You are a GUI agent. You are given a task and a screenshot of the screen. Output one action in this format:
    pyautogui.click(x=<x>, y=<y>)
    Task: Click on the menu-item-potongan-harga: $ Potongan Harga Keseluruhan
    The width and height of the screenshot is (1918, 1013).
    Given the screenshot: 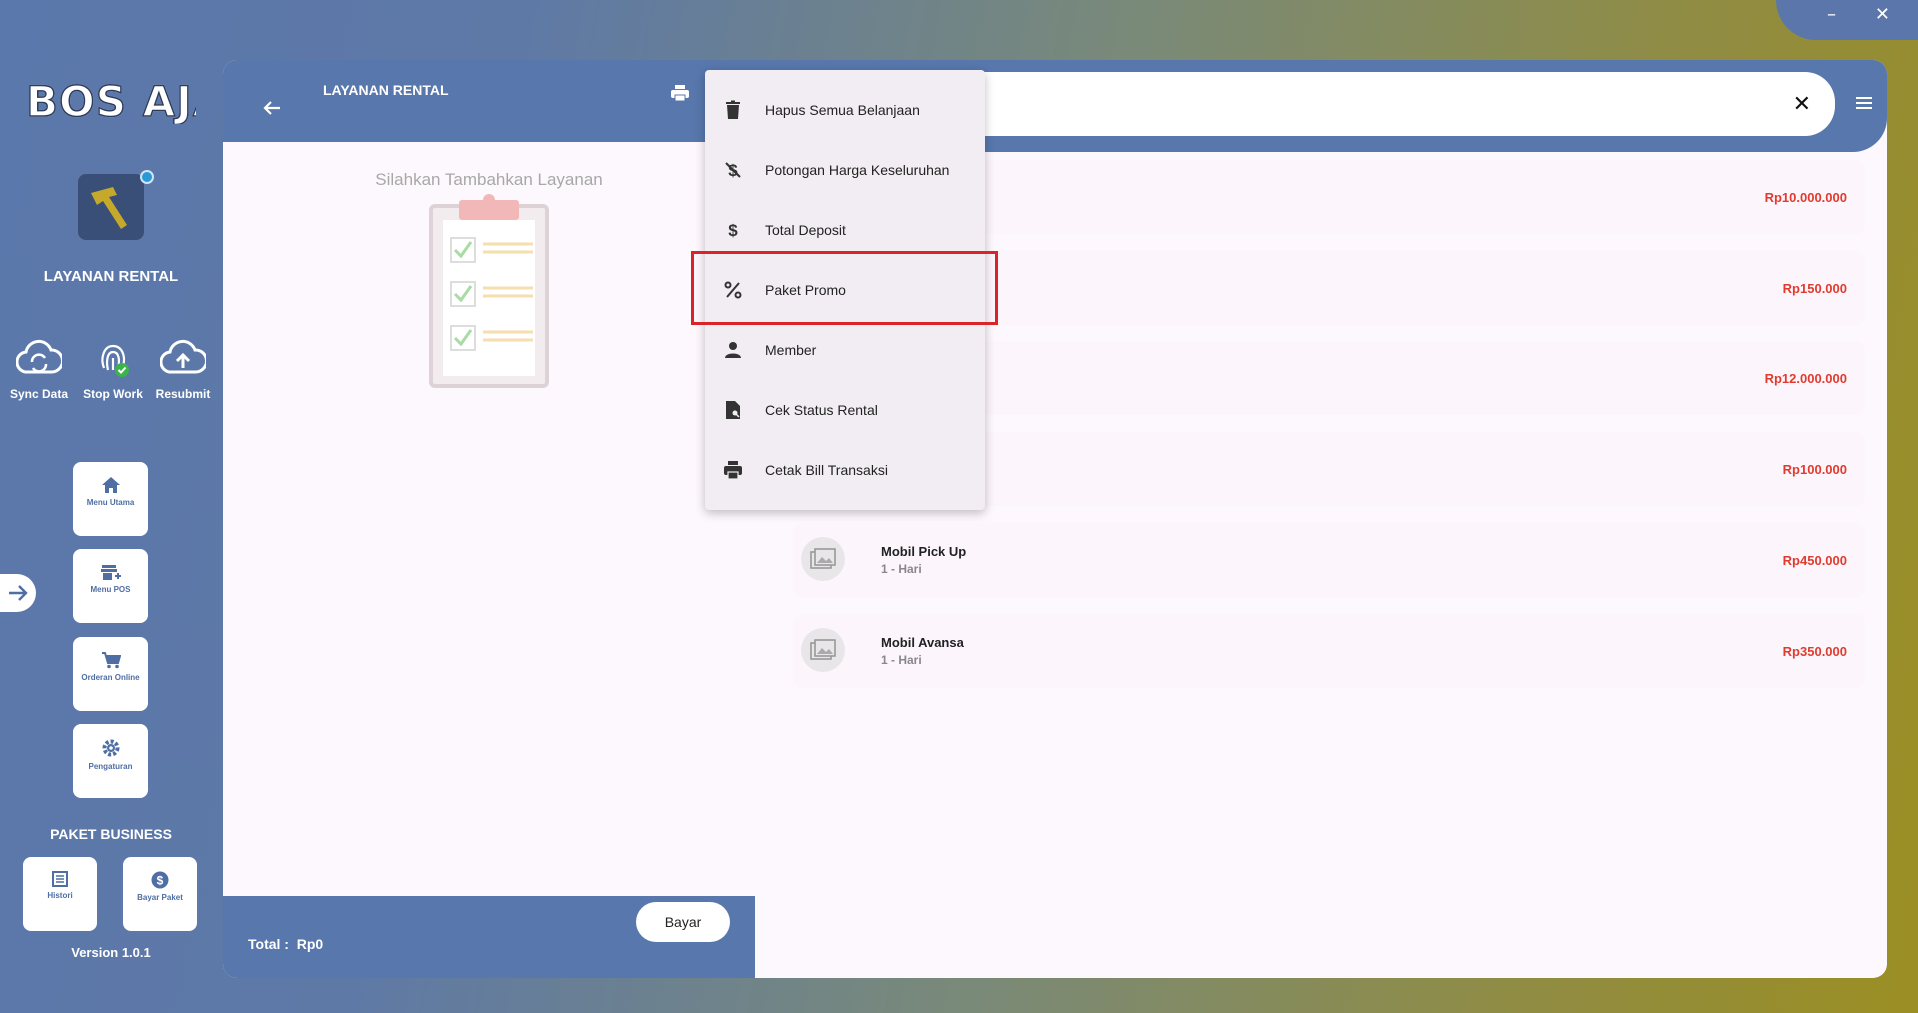 What is the action you would take?
    pyautogui.click(x=845, y=170)
    